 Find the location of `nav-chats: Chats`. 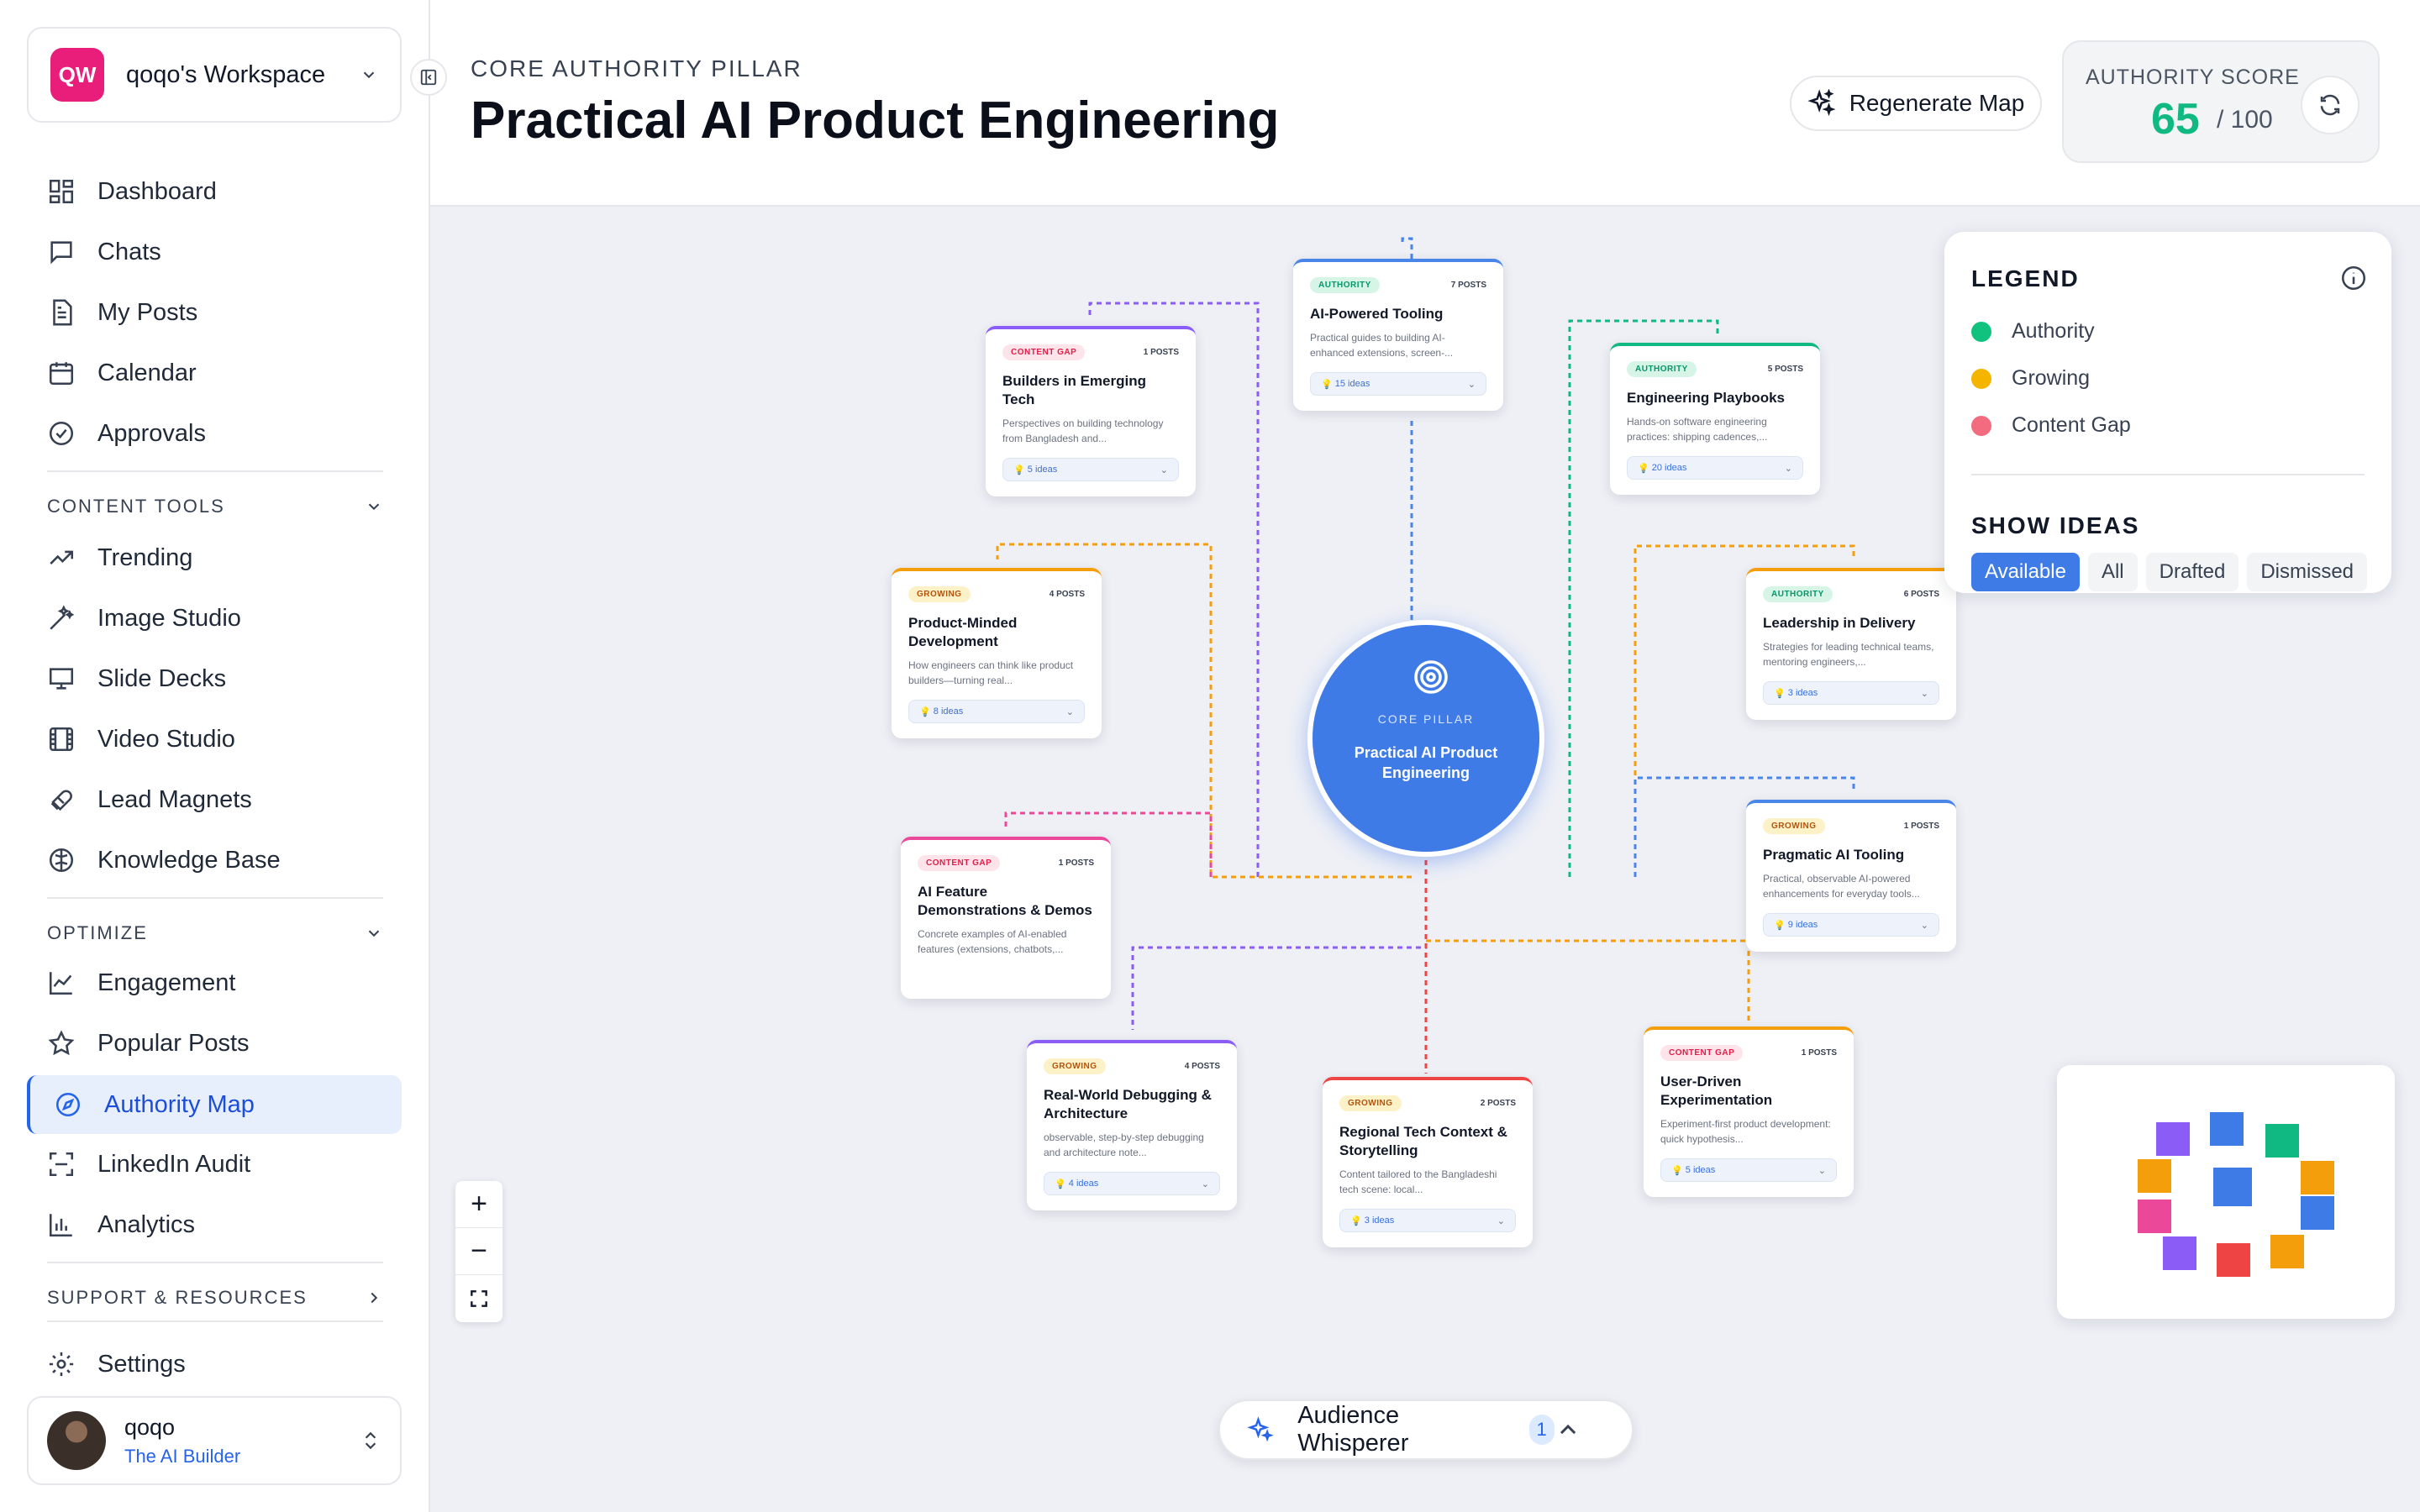

nav-chats: Chats is located at coordinates (217, 252).